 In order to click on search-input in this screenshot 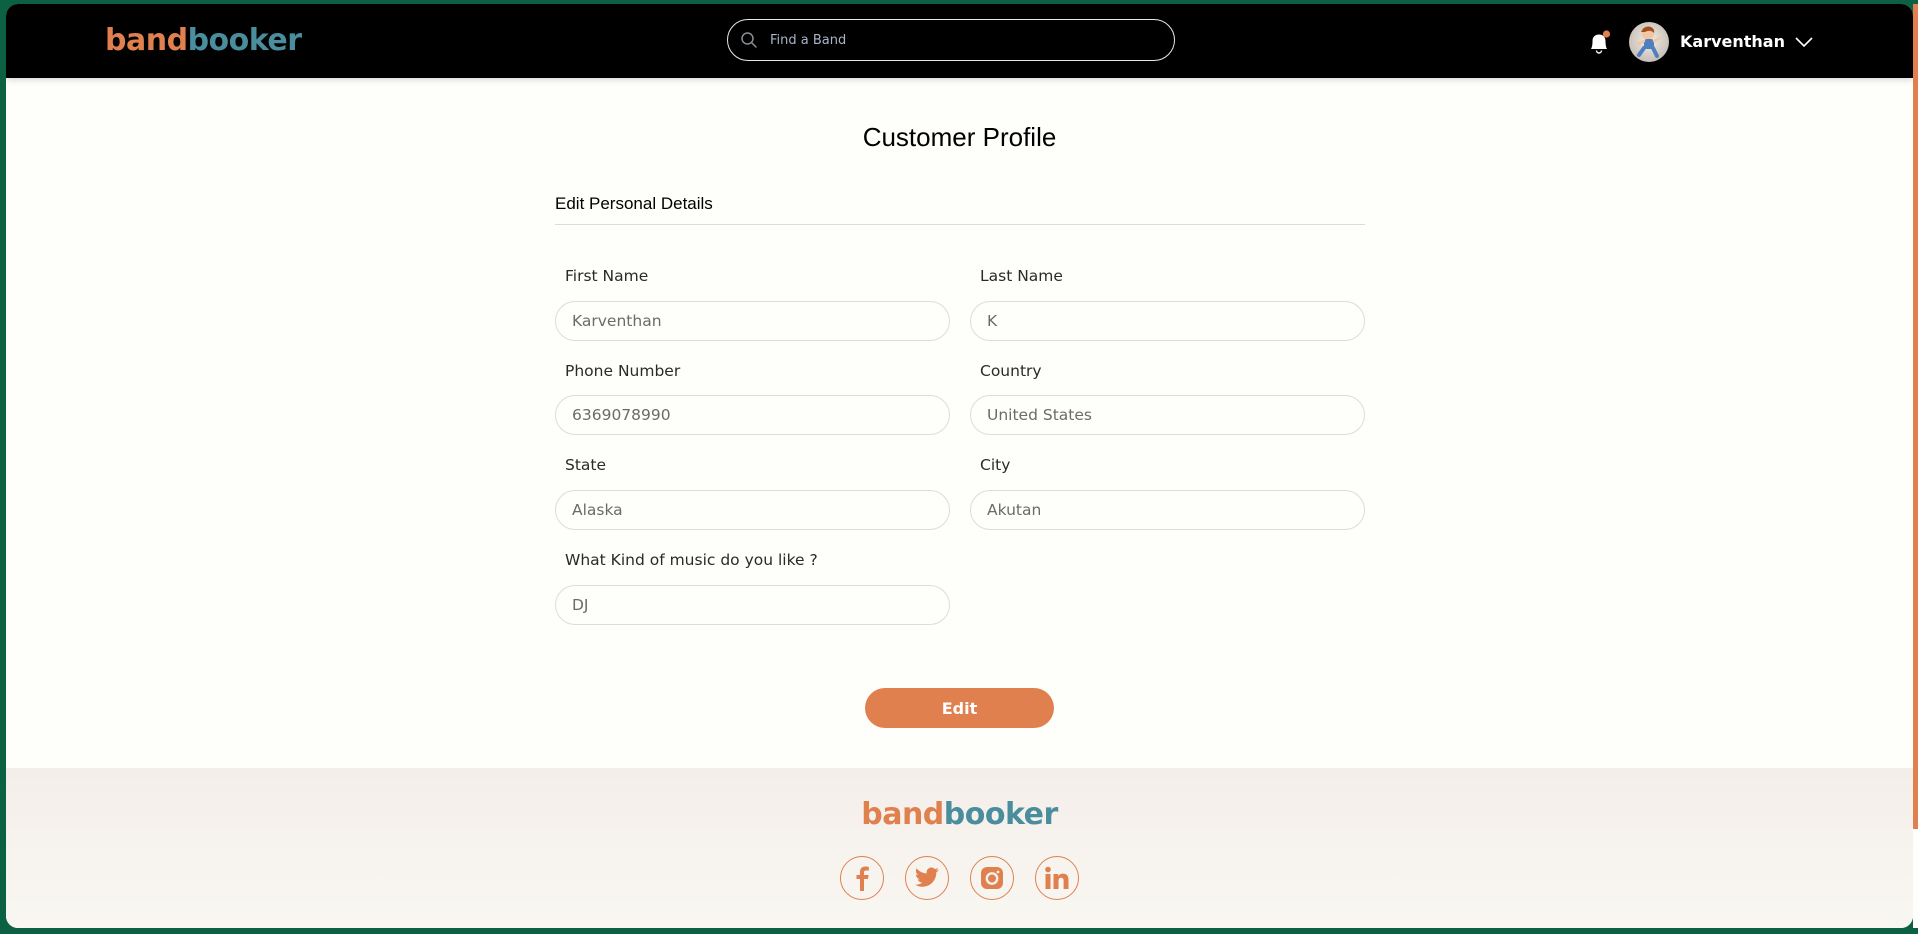, I will do `click(960, 40)`.